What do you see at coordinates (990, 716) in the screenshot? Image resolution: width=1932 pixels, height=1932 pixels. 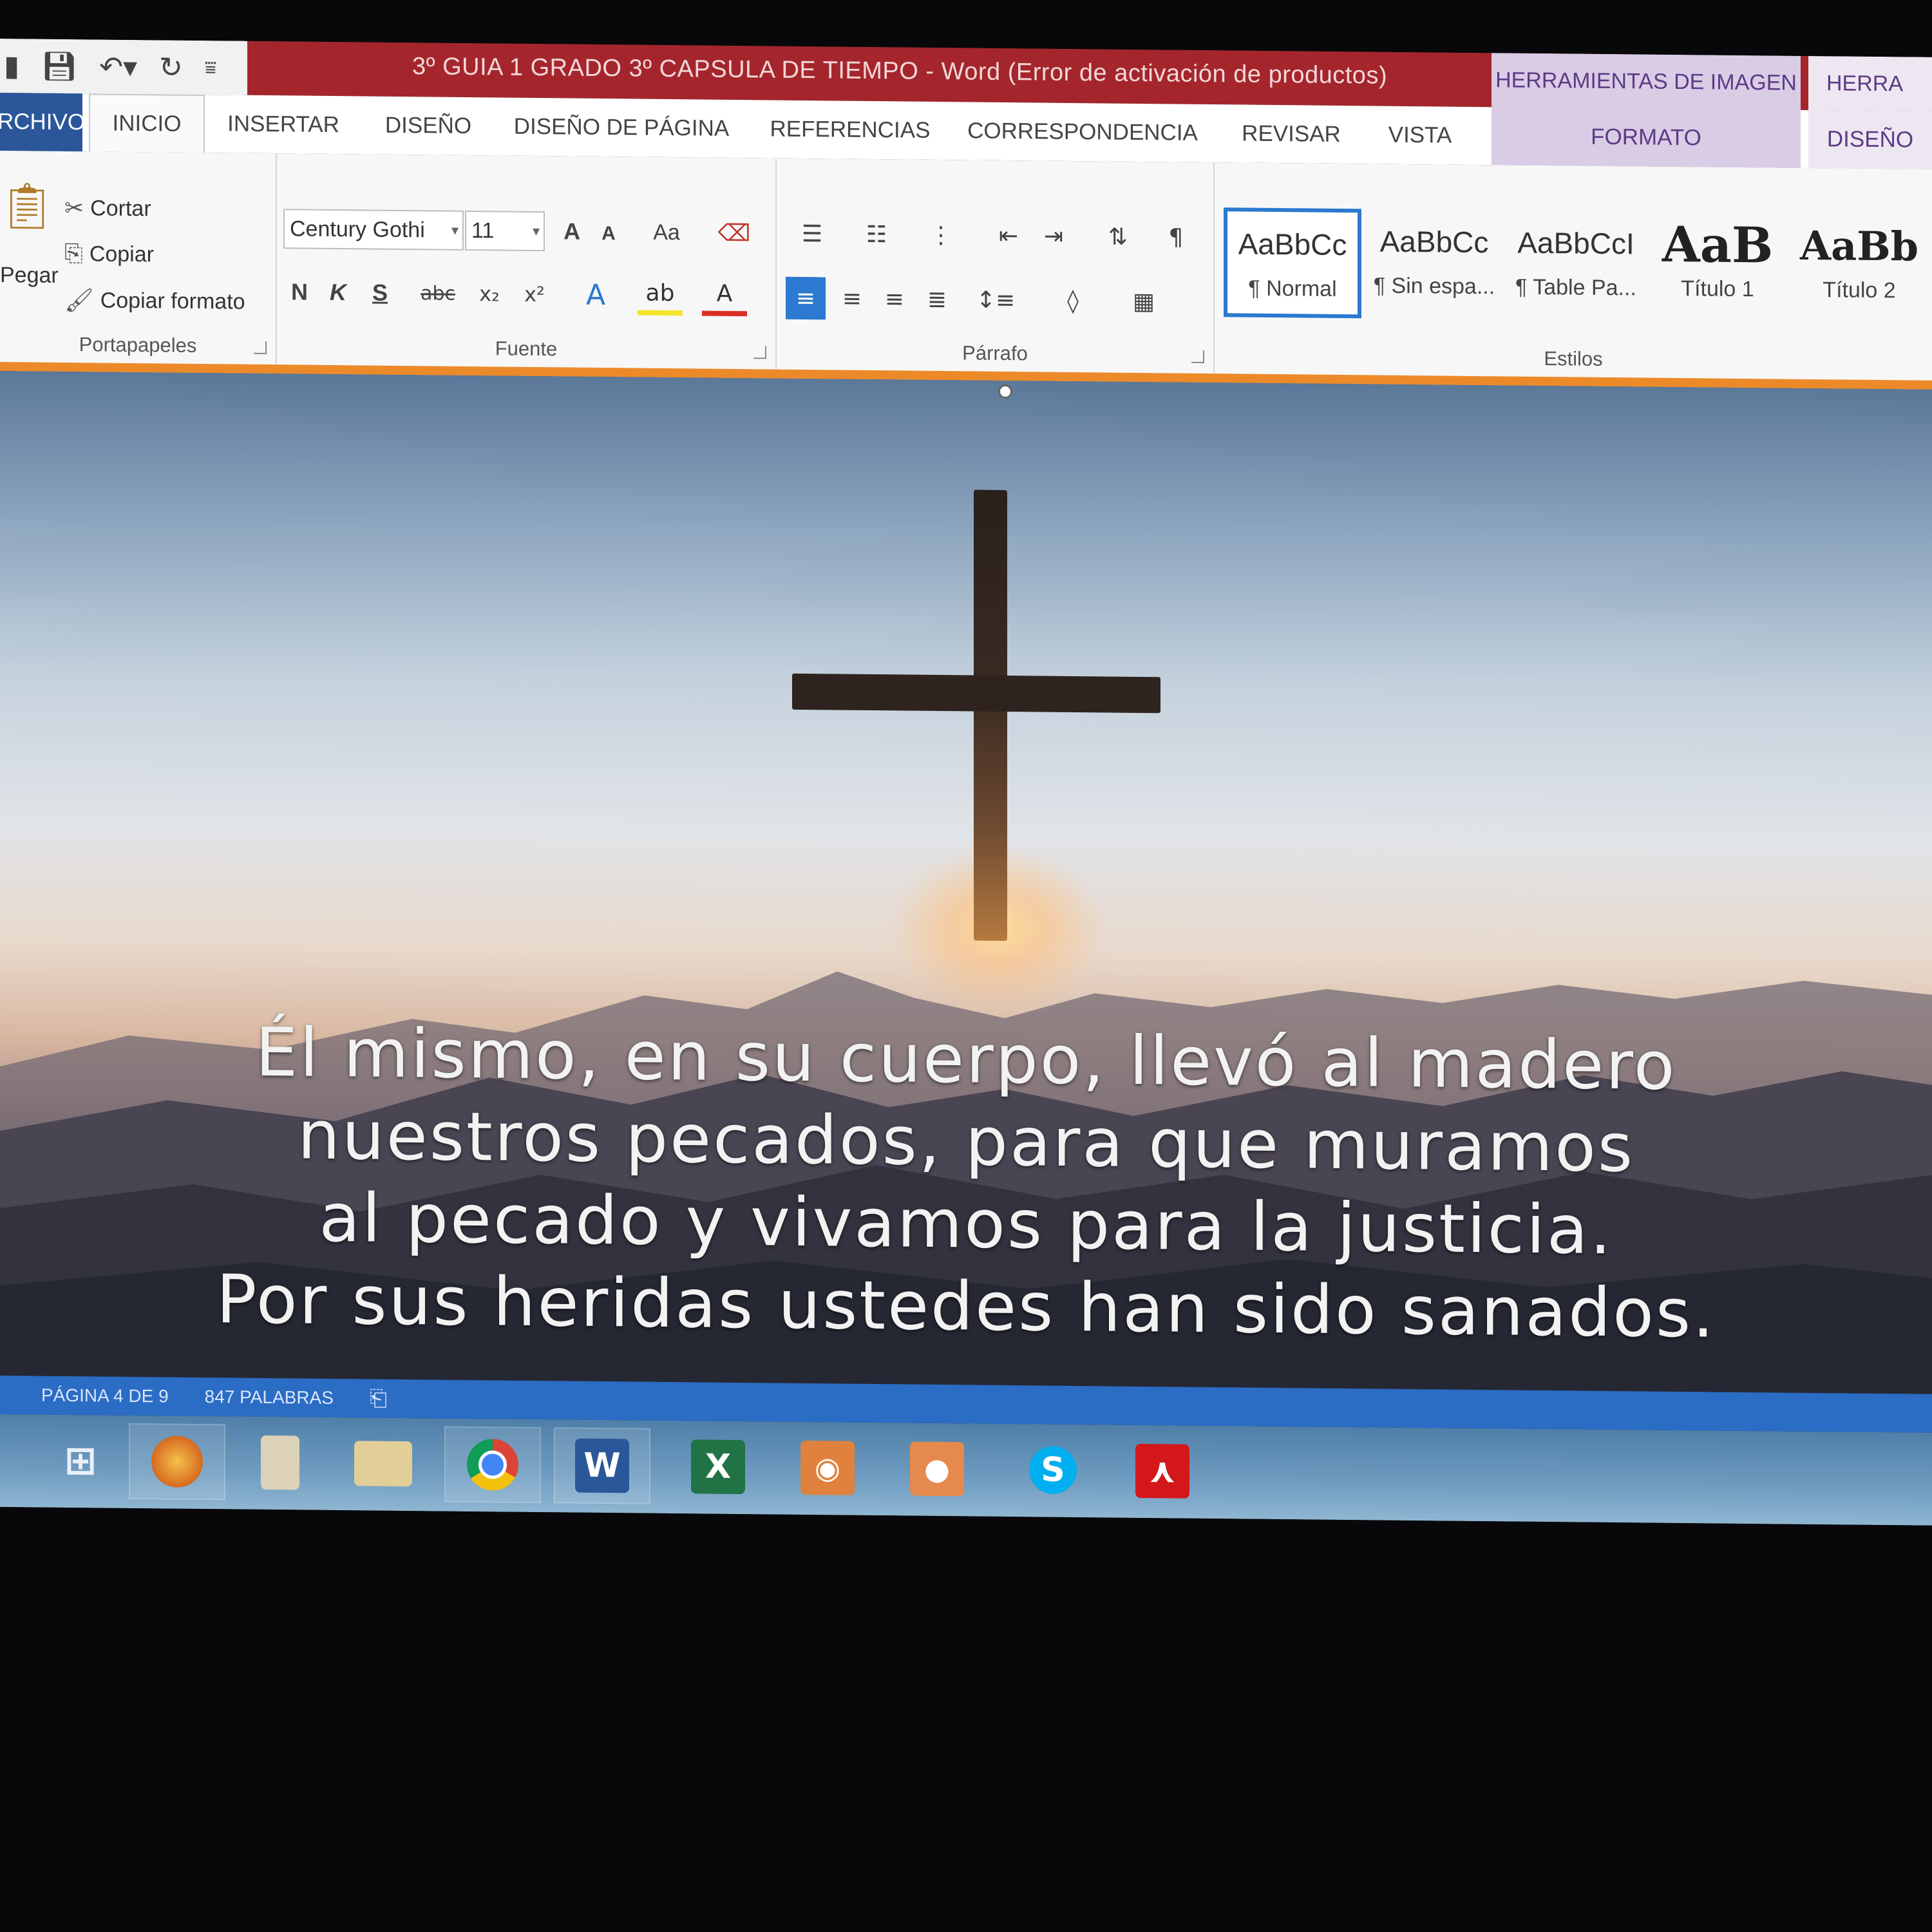 I see `cross-vertical-beam` at bounding box center [990, 716].